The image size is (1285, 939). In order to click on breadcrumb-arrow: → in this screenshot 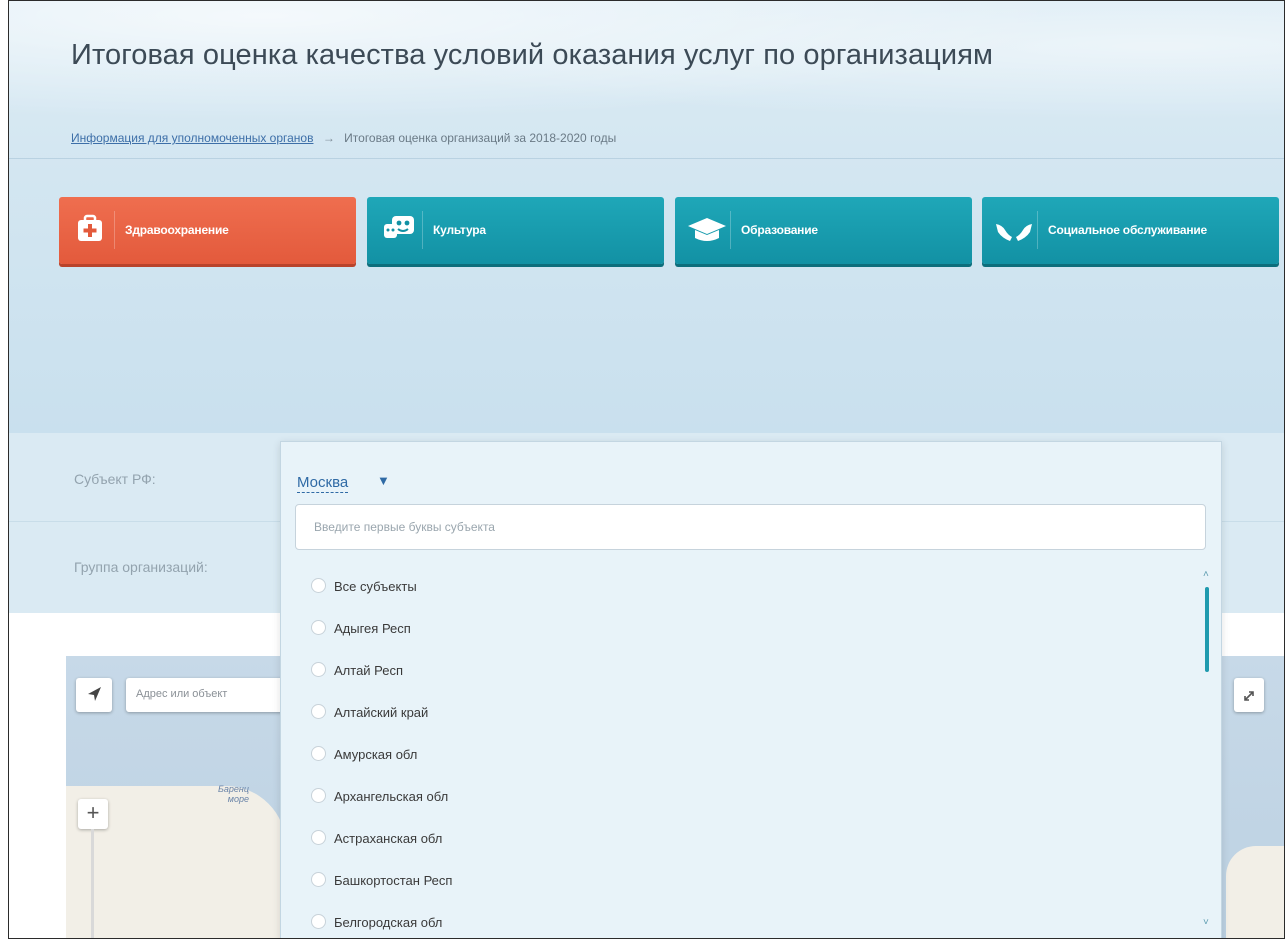, I will do `click(328, 138)`.